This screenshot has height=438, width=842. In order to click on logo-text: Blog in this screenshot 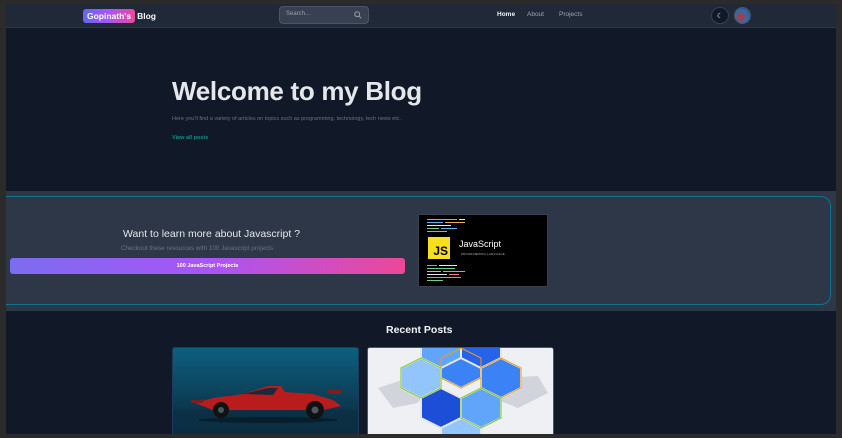, I will do `click(146, 16)`.